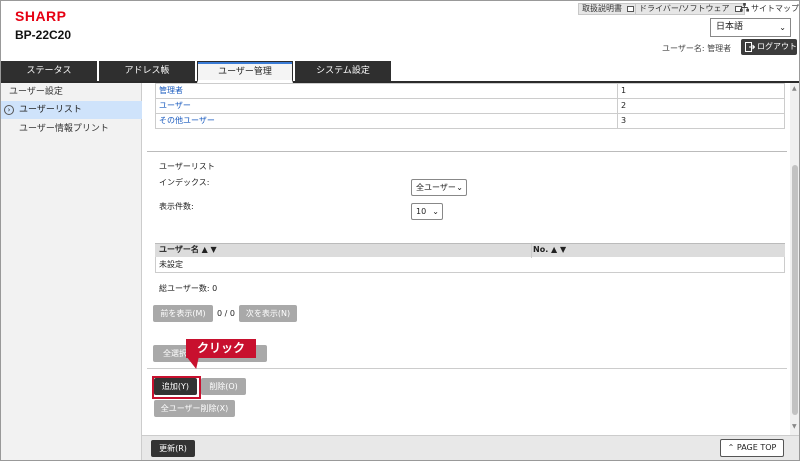 The height and width of the screenshot is (461, 800). What do you see at coordinates (187, 121) in the screenshot?
I see `role-link-other: その他ユーザー` at bounding box center [187, 121].